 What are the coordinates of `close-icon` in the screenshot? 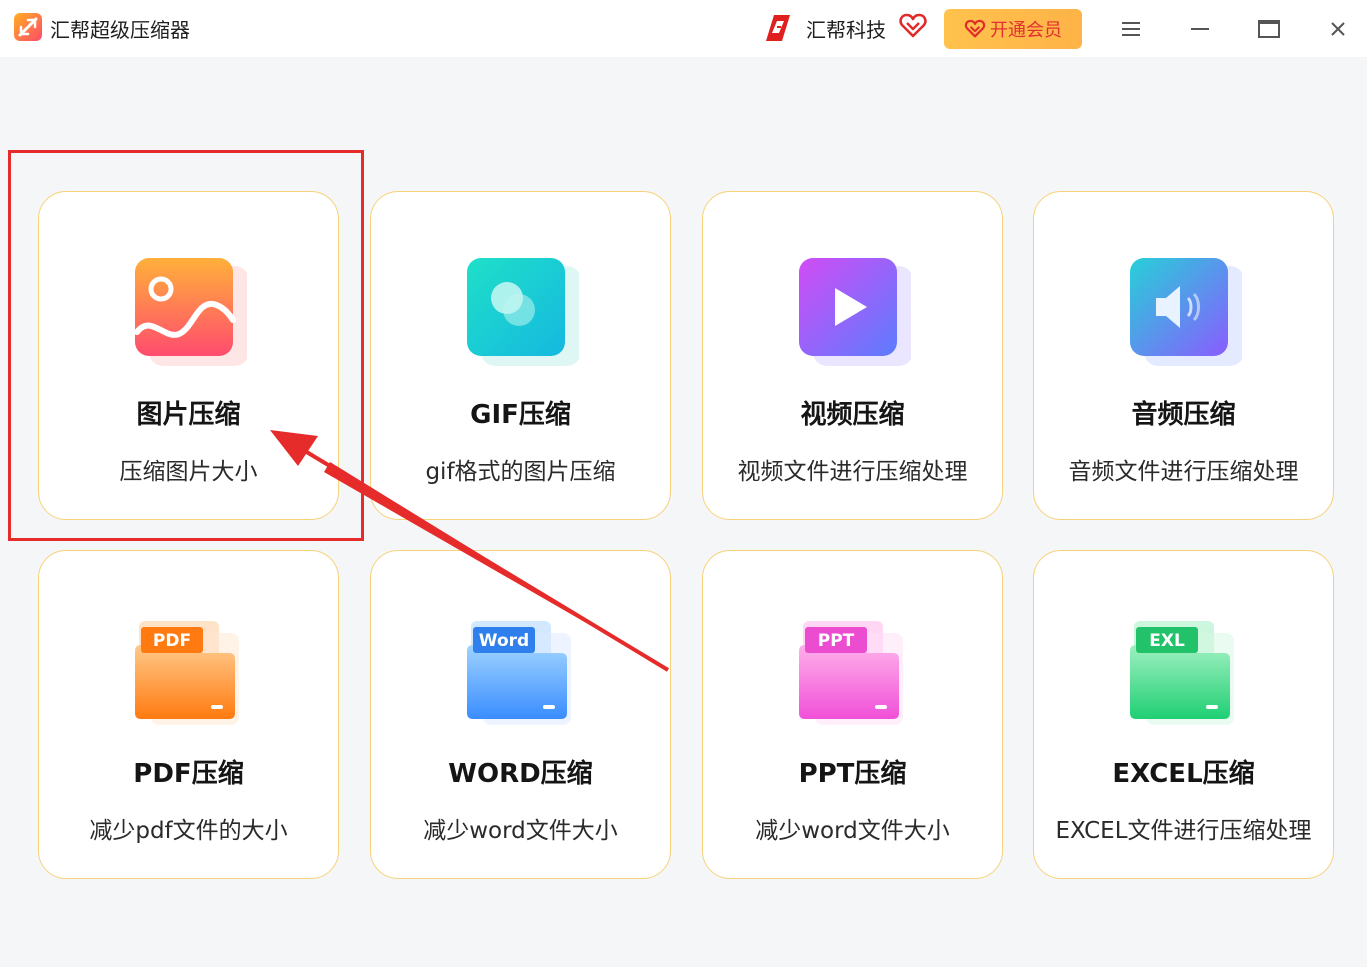 It's located at (1338, 29).